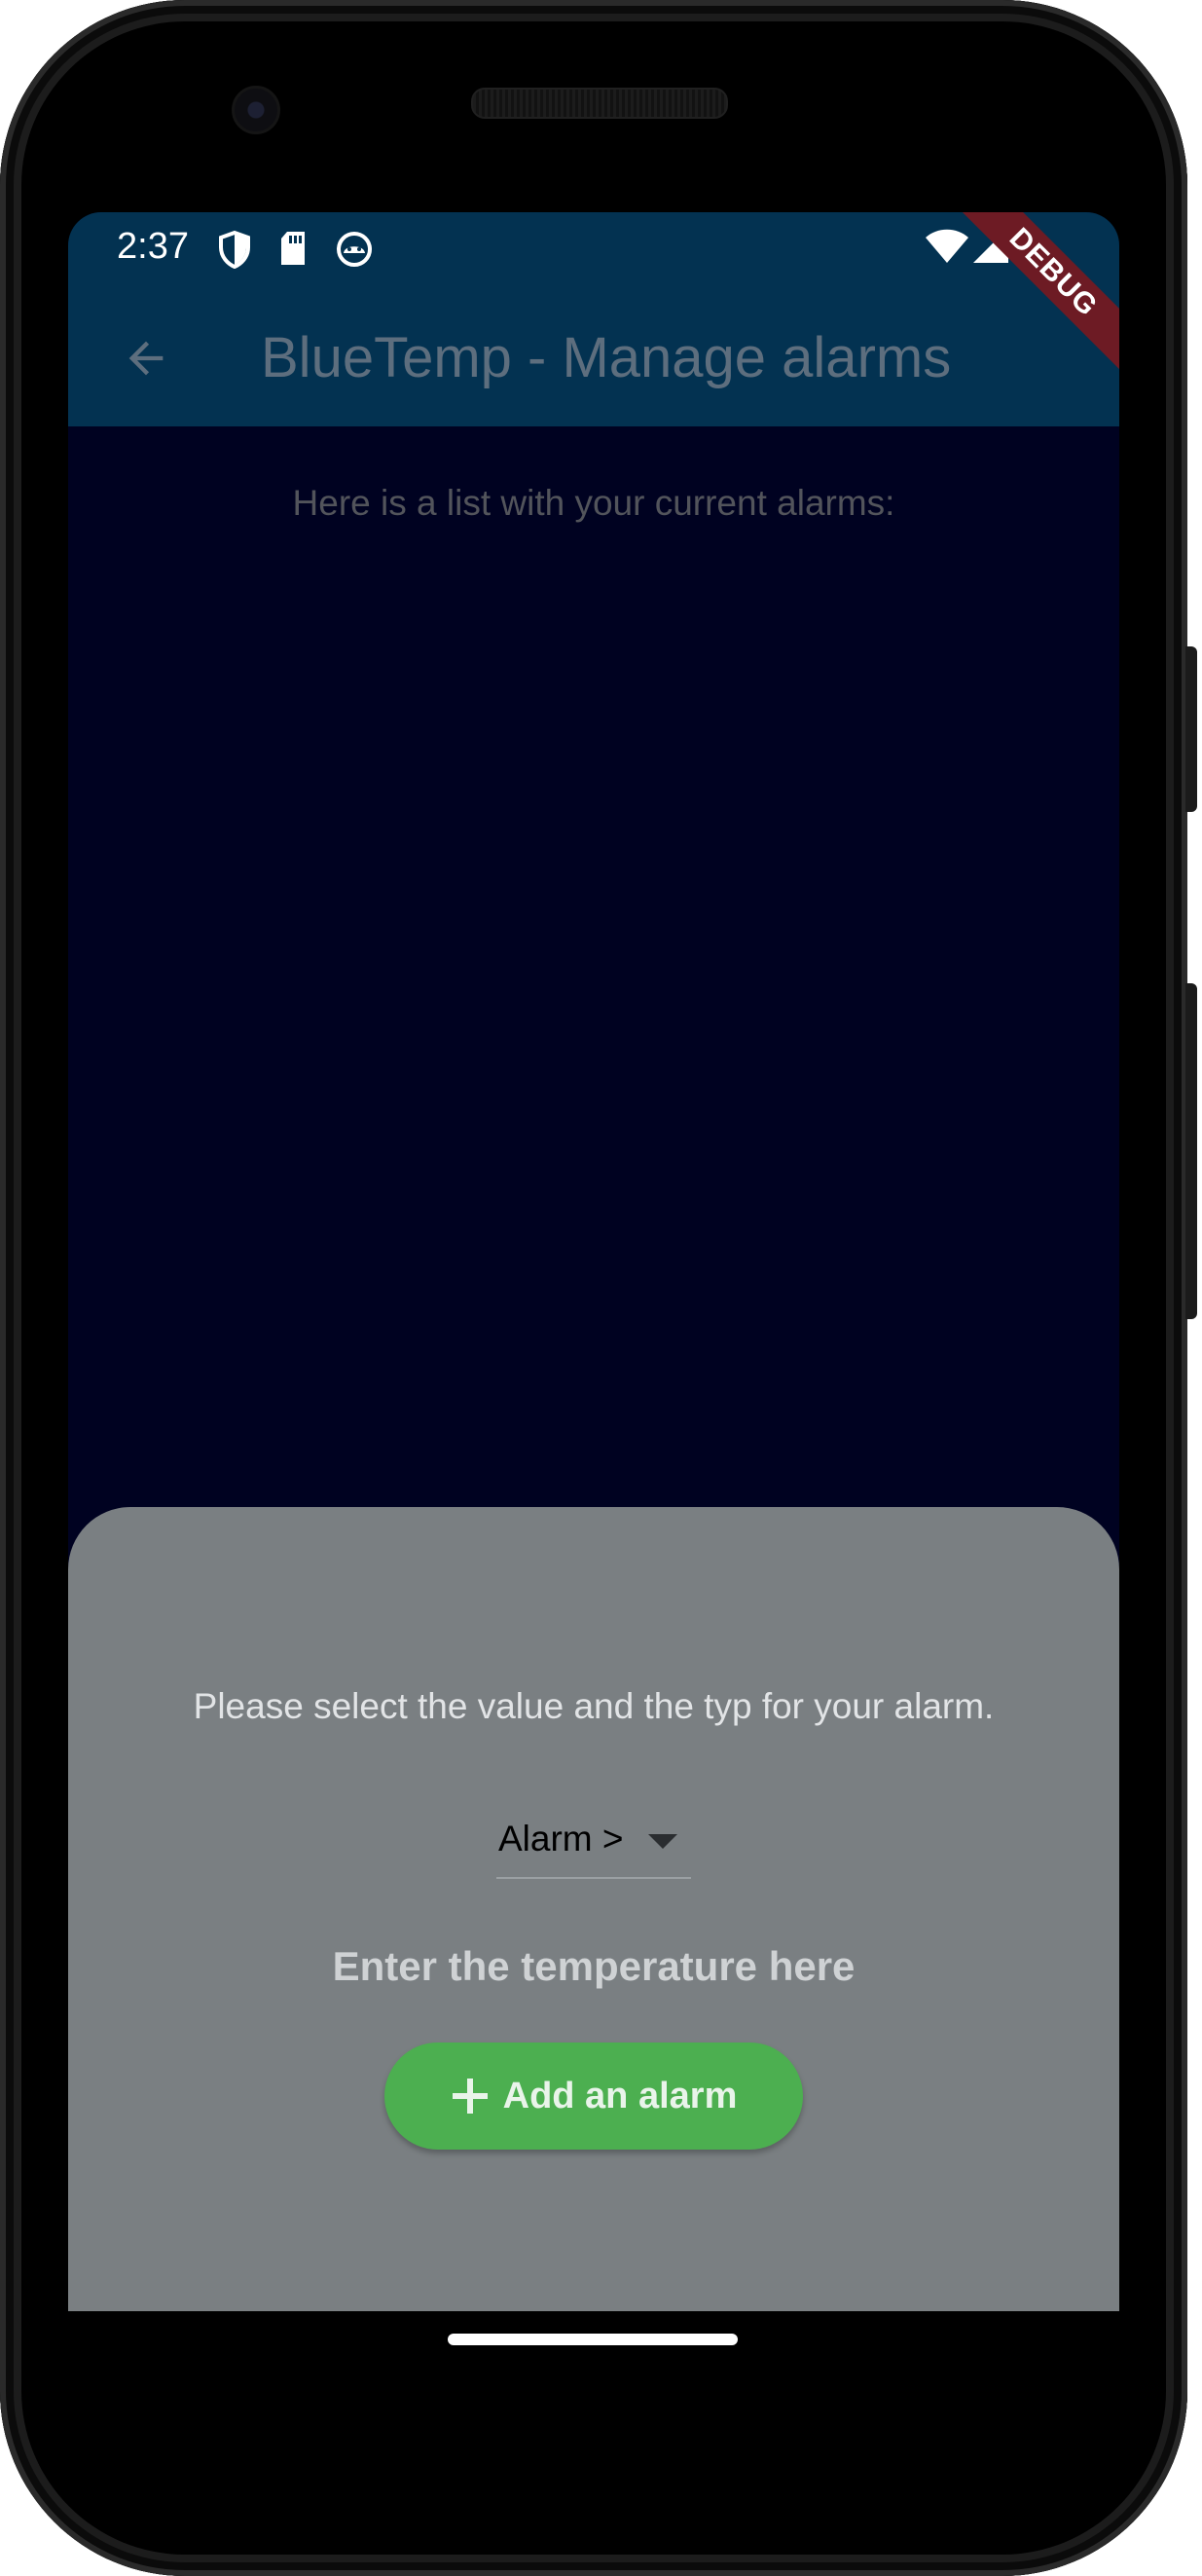 The image size is (1202, 2576). I want to click on back-button, so click(146, 358).